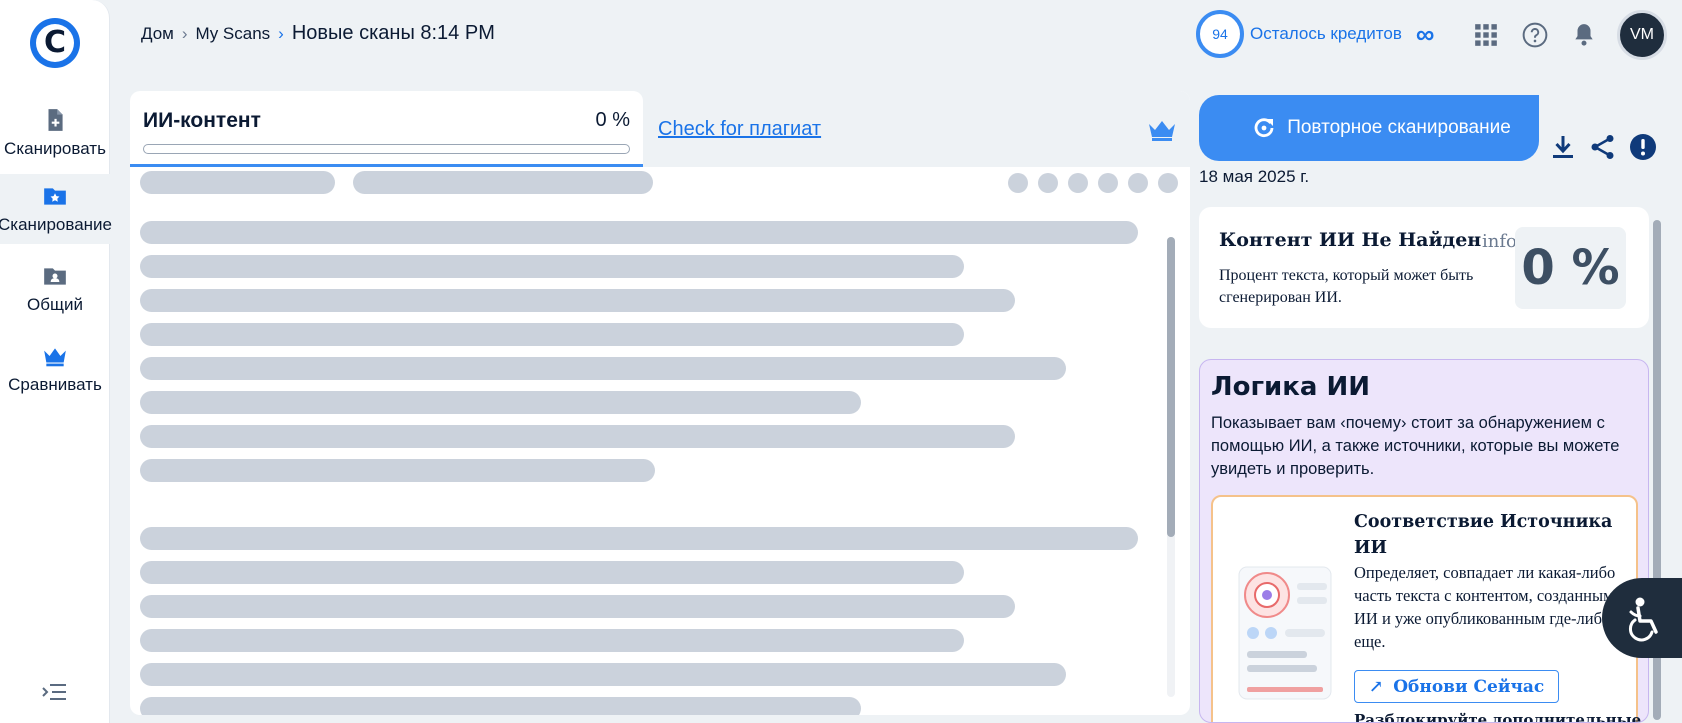  I want to click on tab-bar: ИИ-контент 0 % Check for плагиат, so click(660, 129).